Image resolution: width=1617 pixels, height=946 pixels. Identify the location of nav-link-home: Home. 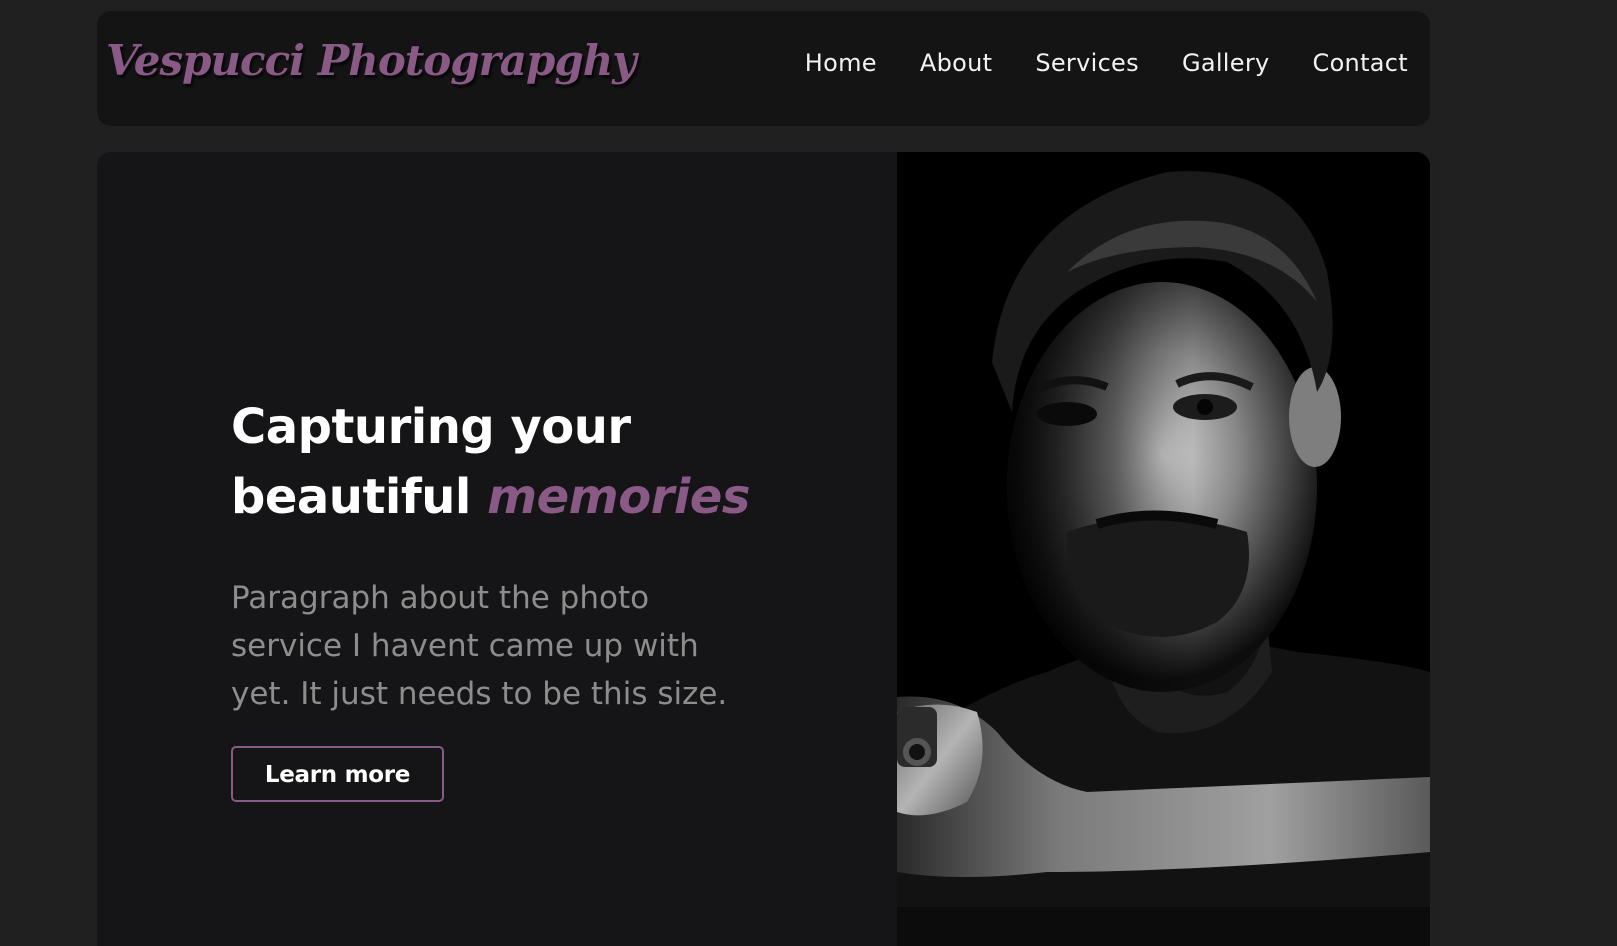
(841, 63).